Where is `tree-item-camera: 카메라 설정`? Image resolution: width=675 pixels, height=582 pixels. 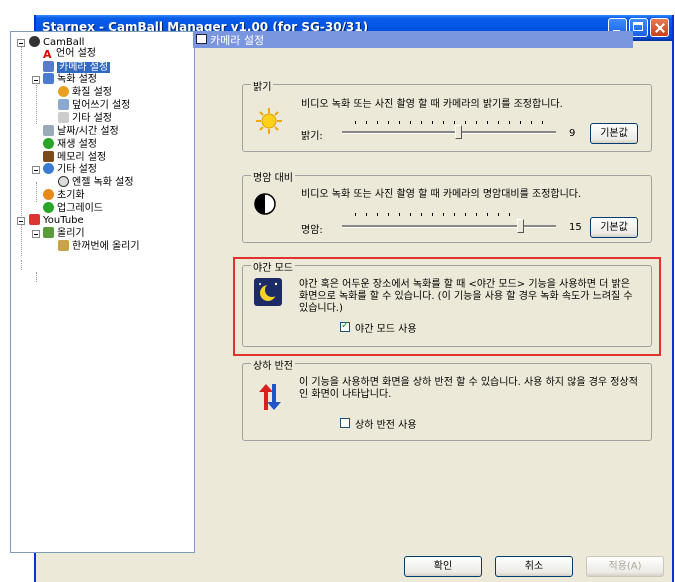
tree-item-camera: 카메라 설정 is located at coordinates (77, 67).